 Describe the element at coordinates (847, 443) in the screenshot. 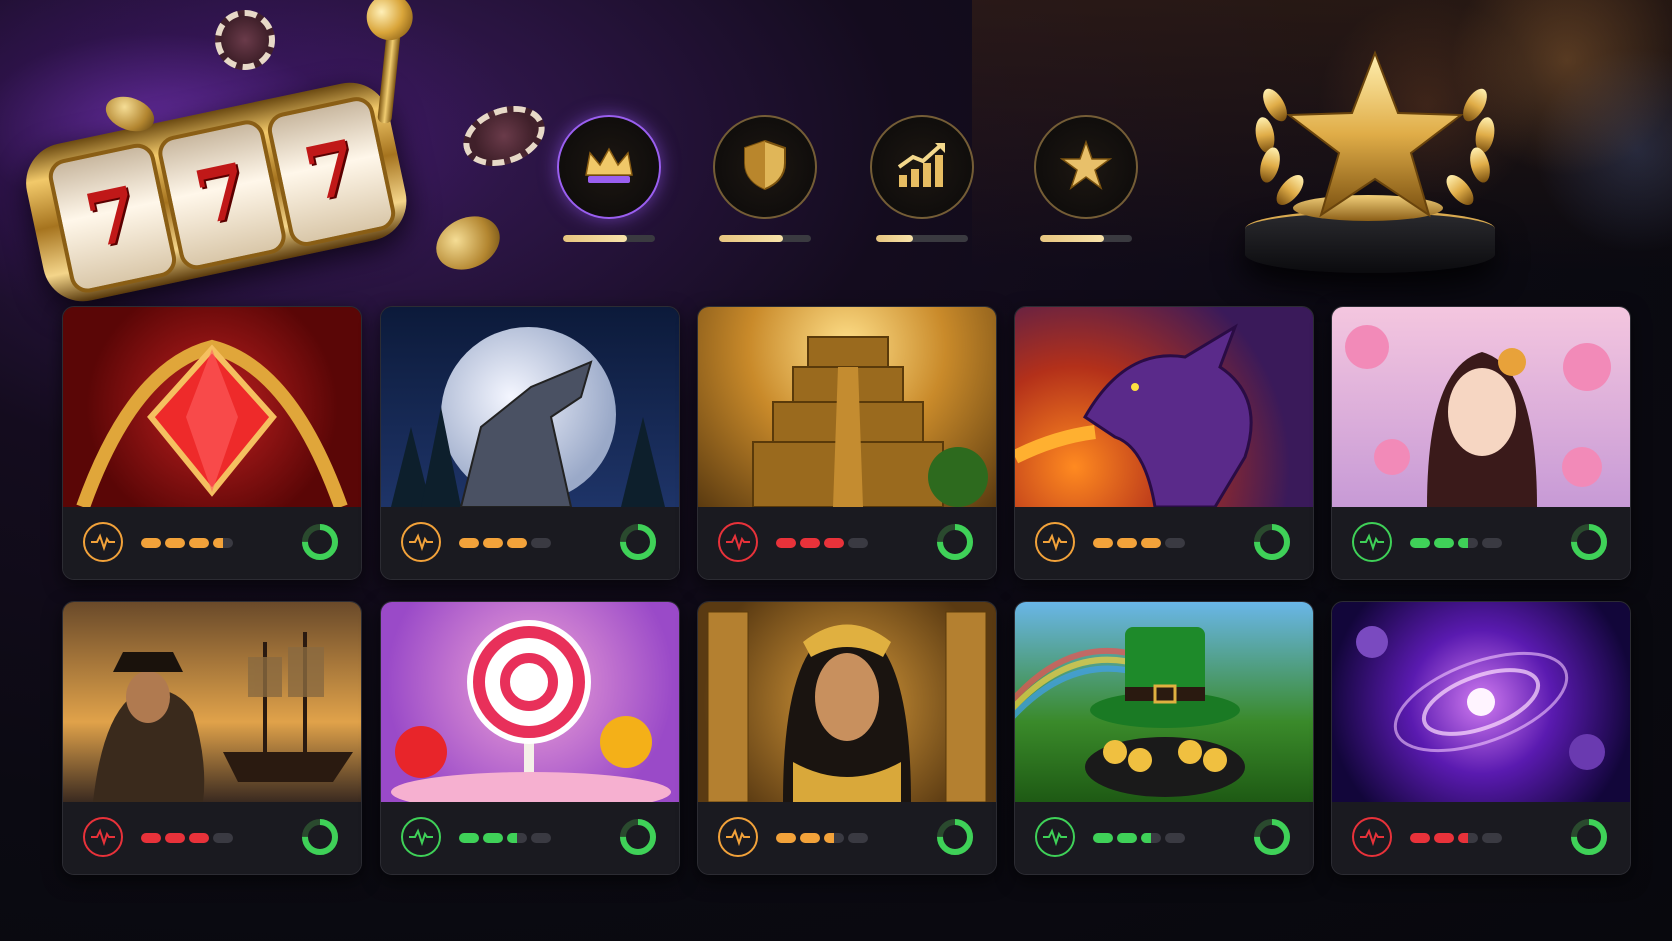

I see `game-card-aztec-temple` at that location.